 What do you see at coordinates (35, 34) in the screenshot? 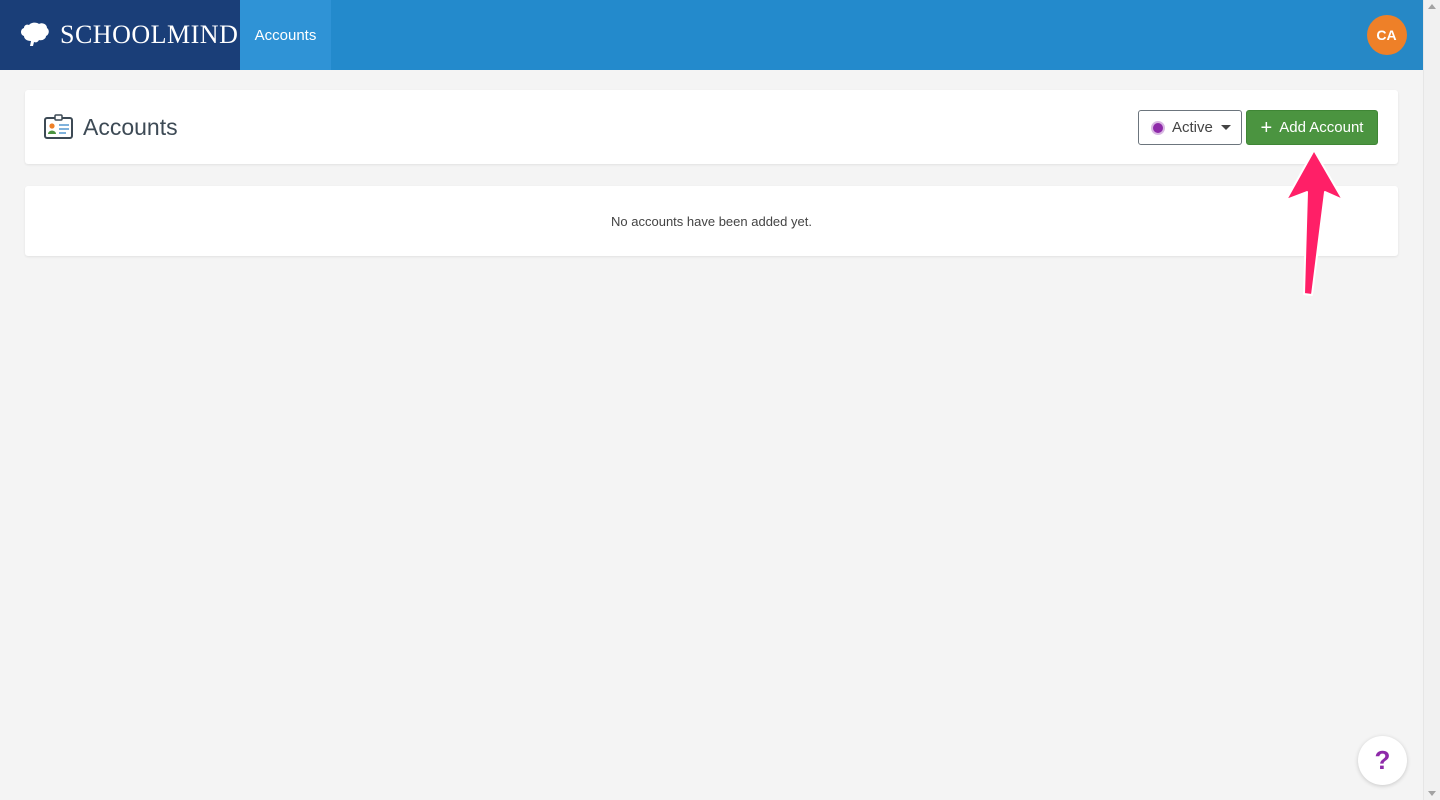
I see `brain-icon` at bounding box center [35, 34].